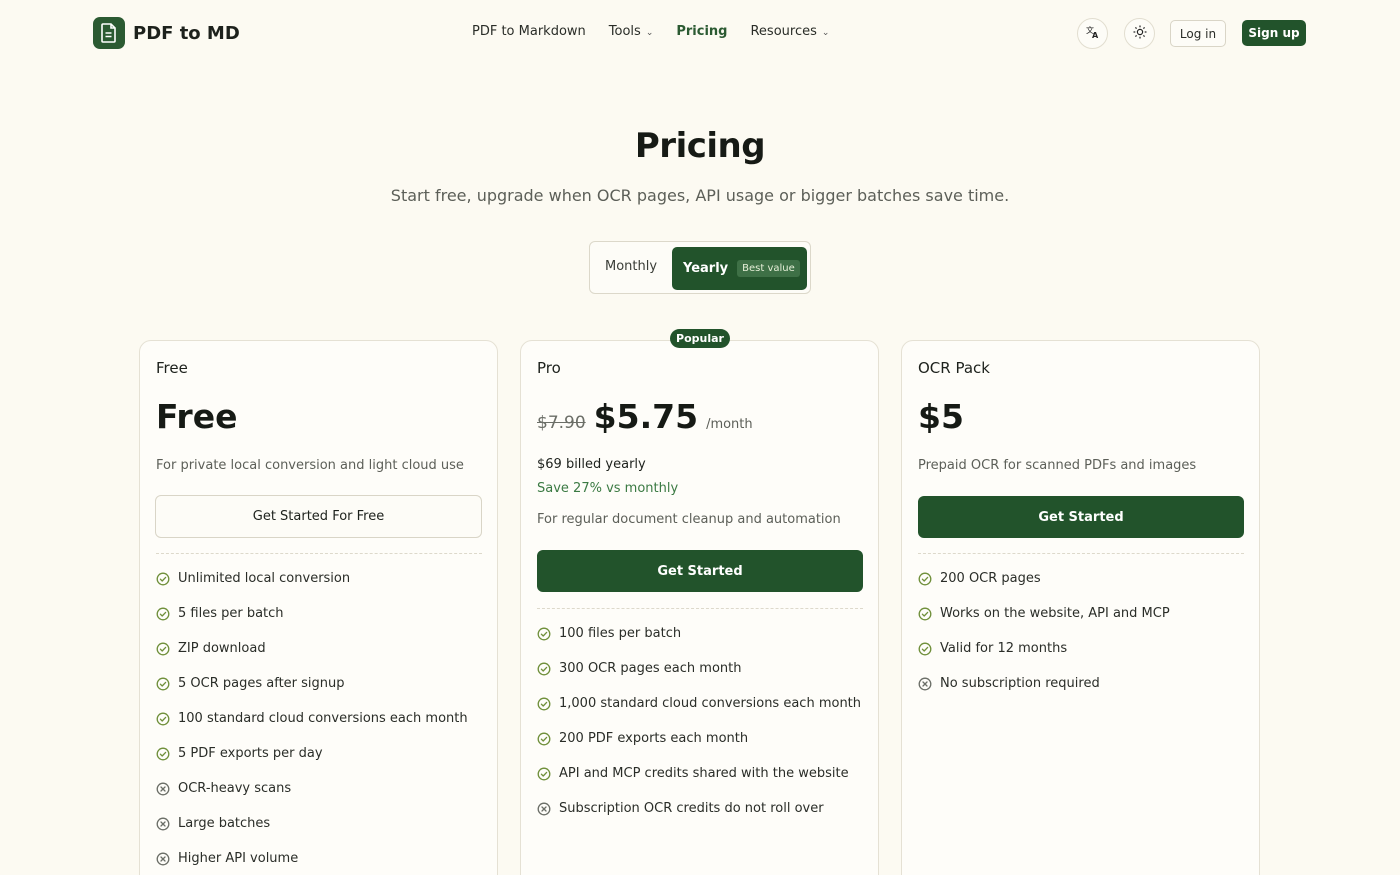  I want to click on nav-pricing: Pricing, so click(701, 31).